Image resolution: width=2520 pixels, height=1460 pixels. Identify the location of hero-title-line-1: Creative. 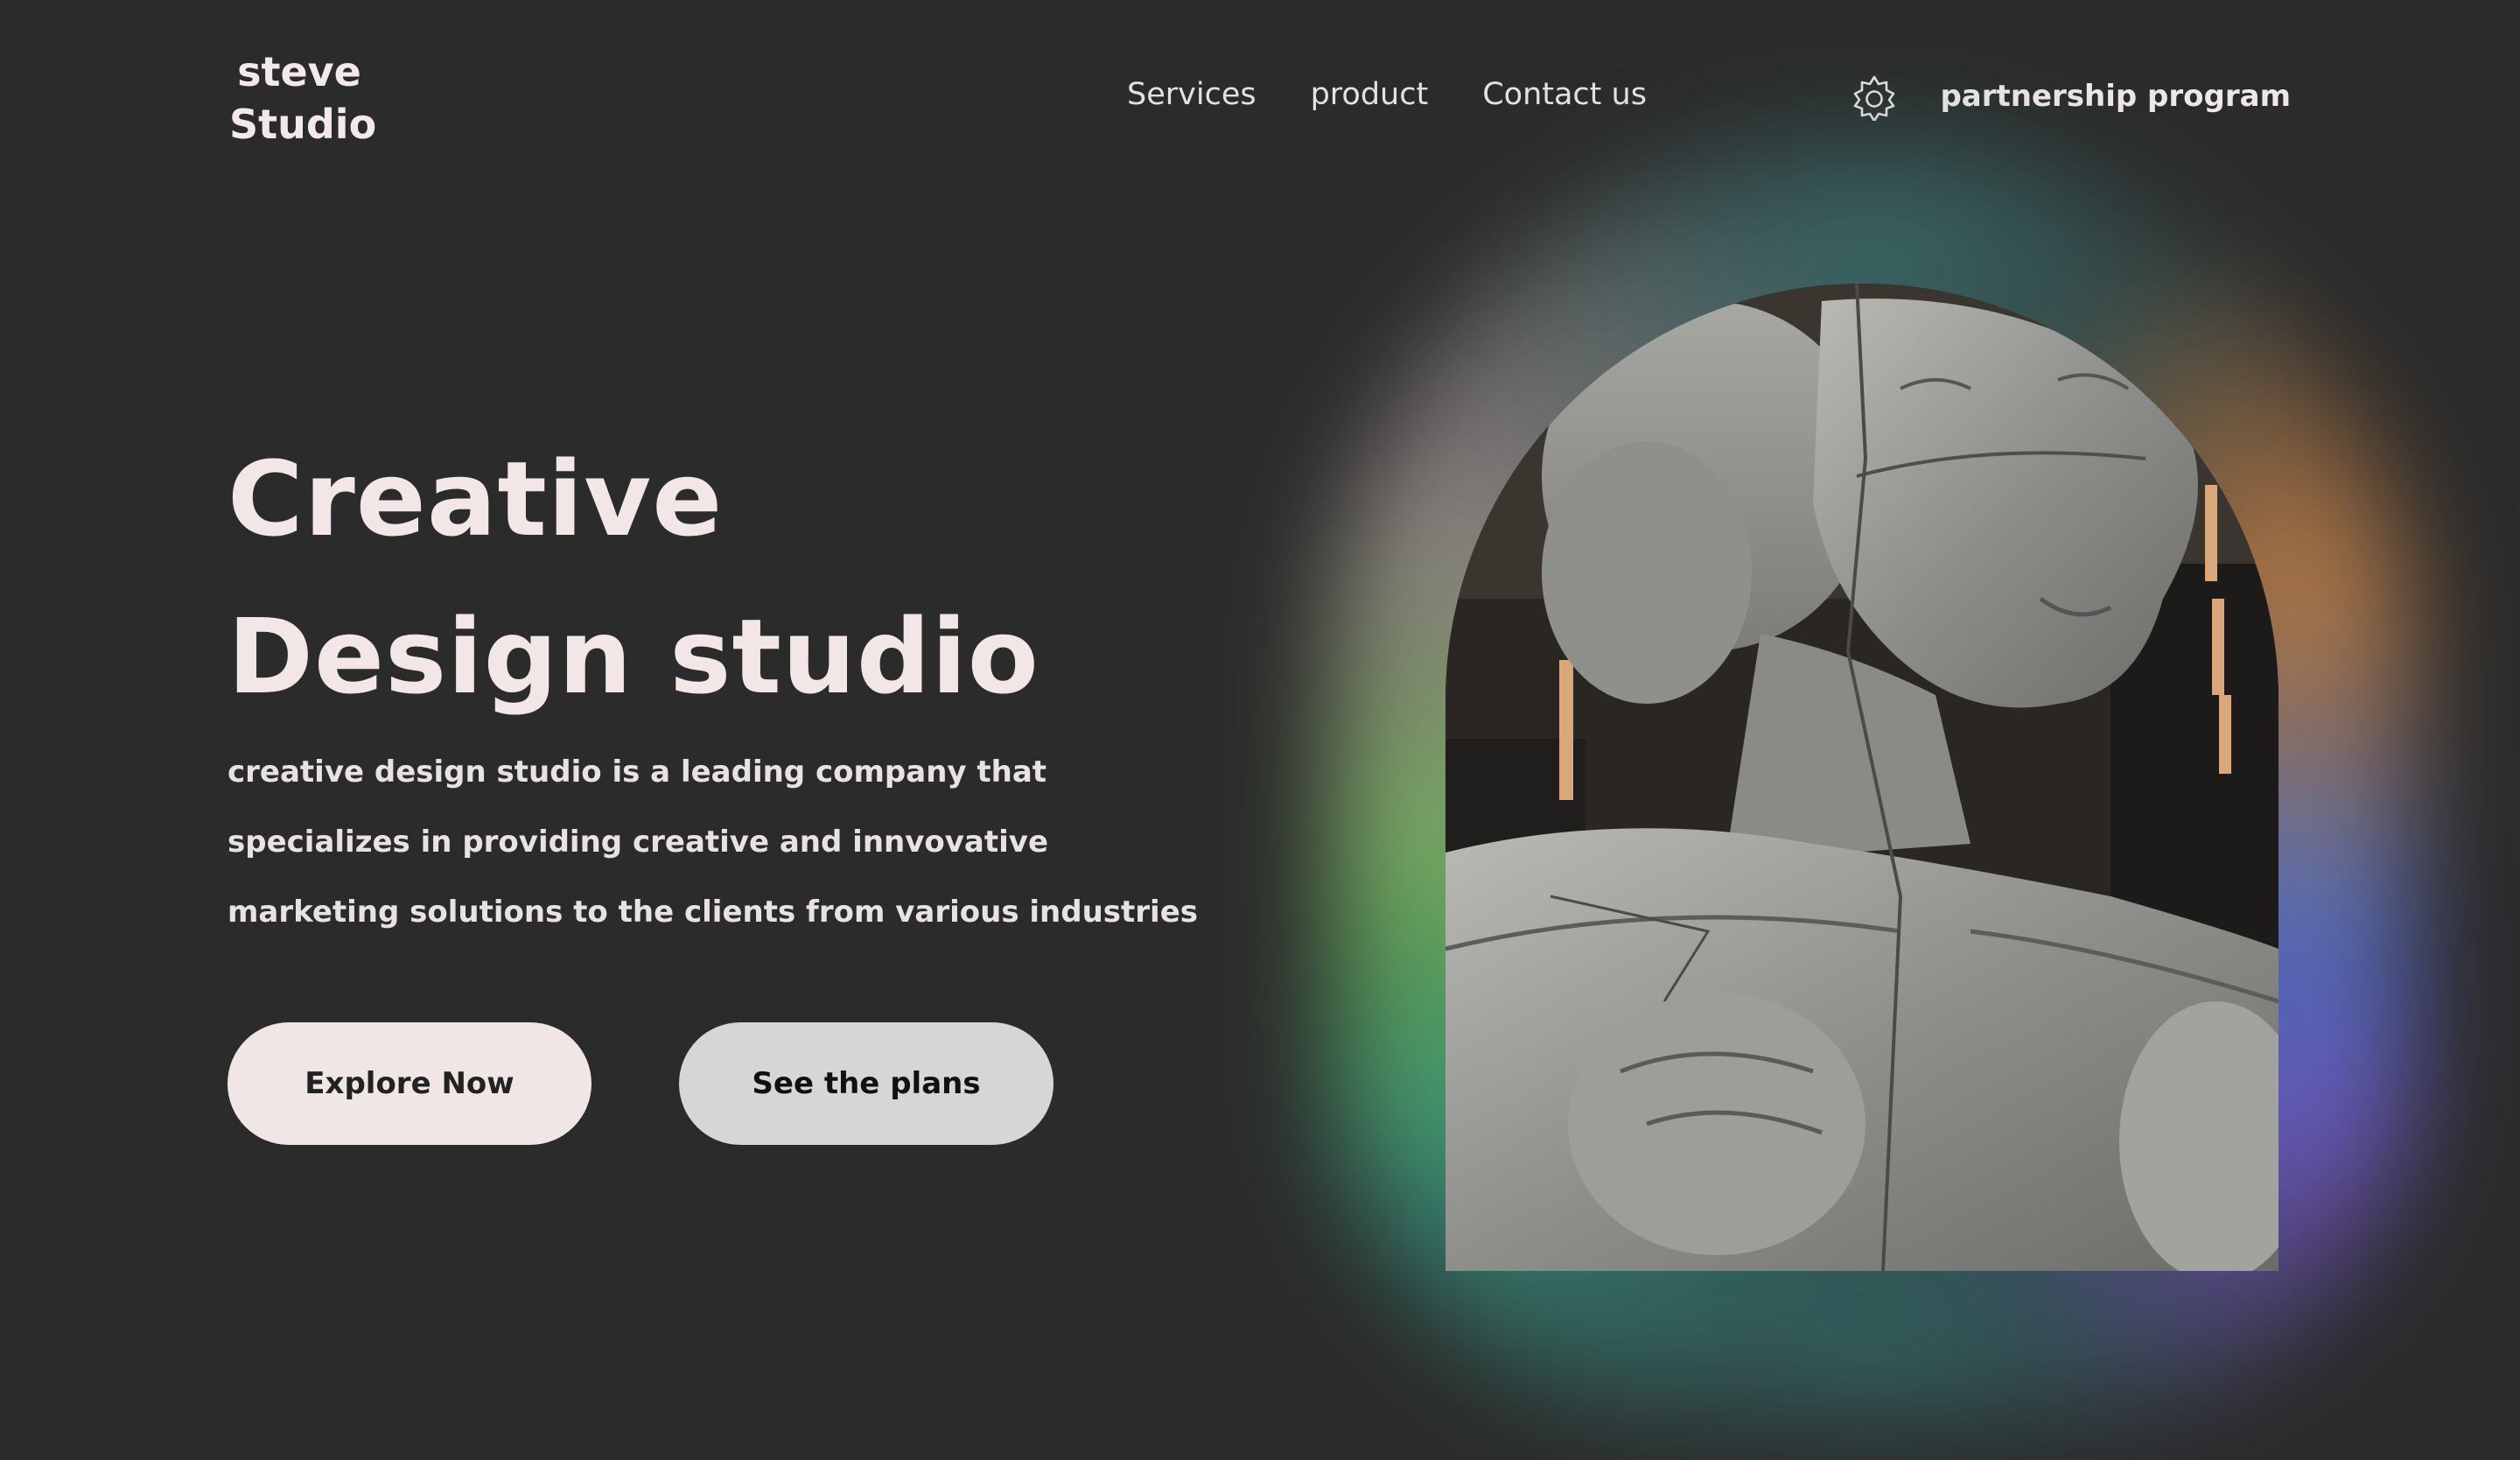
(476, 499).